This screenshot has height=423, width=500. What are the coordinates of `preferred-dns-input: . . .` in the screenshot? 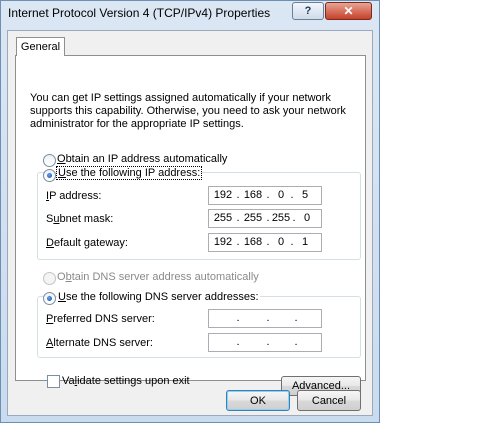 It's located at (265, 318).